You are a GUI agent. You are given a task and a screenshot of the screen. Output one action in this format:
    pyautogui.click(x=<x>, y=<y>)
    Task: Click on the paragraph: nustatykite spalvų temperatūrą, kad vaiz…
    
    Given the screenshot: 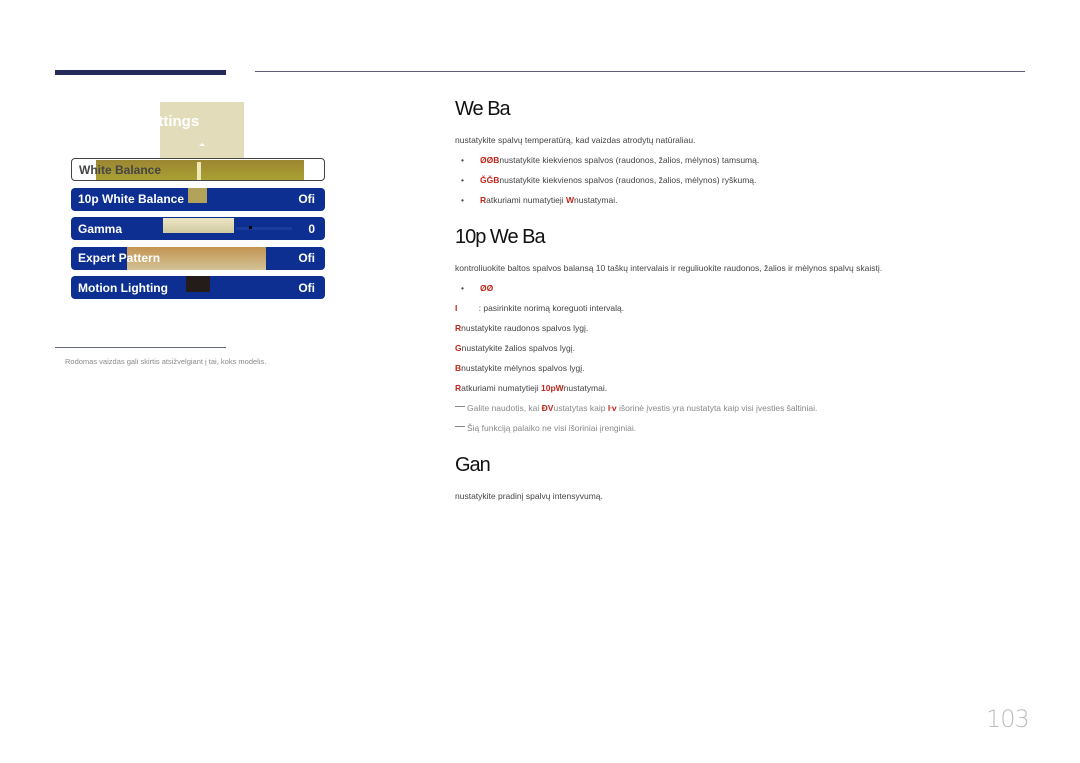 What is the action you would take?
    pyautogui.click(x=575, y=140)
    